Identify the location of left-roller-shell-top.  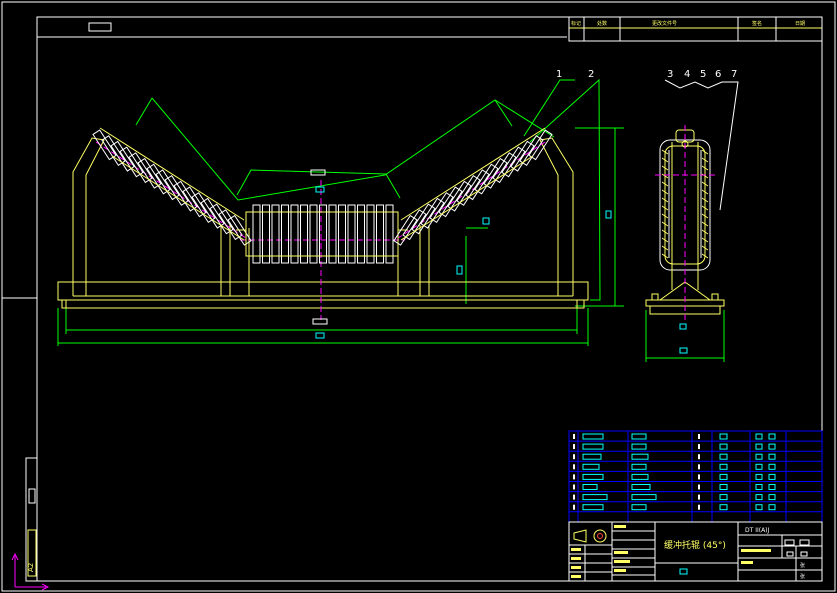
(172, 174).